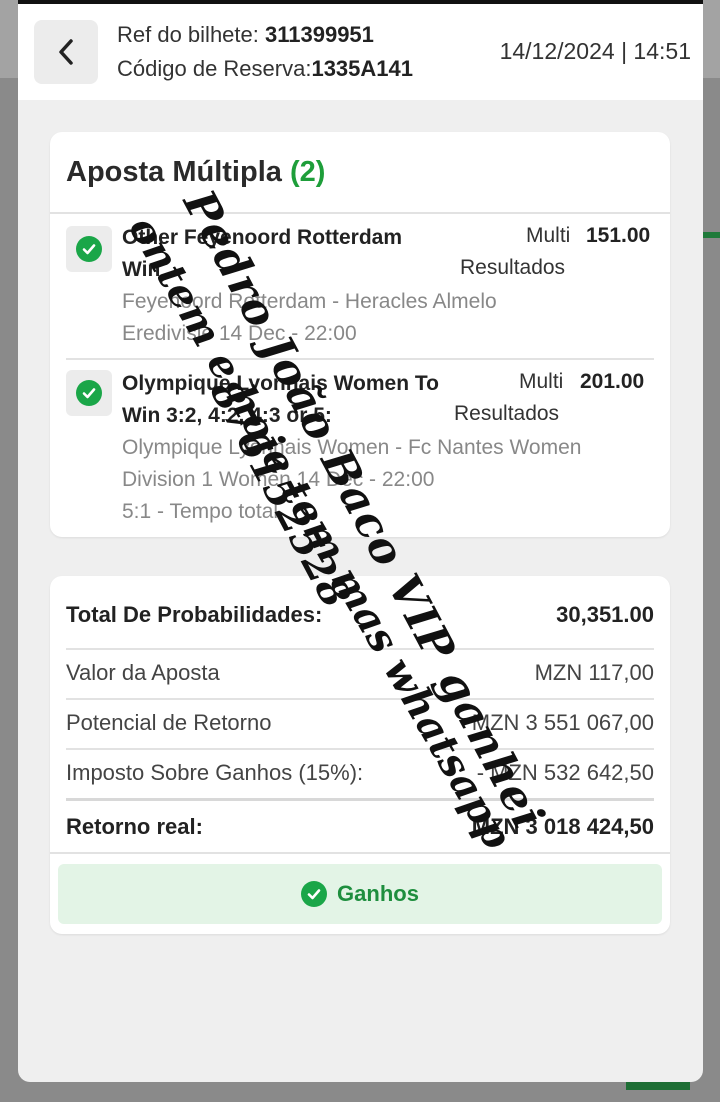 The width and height of the screenshot is (720, 1102). I want to click on bet-status-badge: Ganhos, so click(360, 894).